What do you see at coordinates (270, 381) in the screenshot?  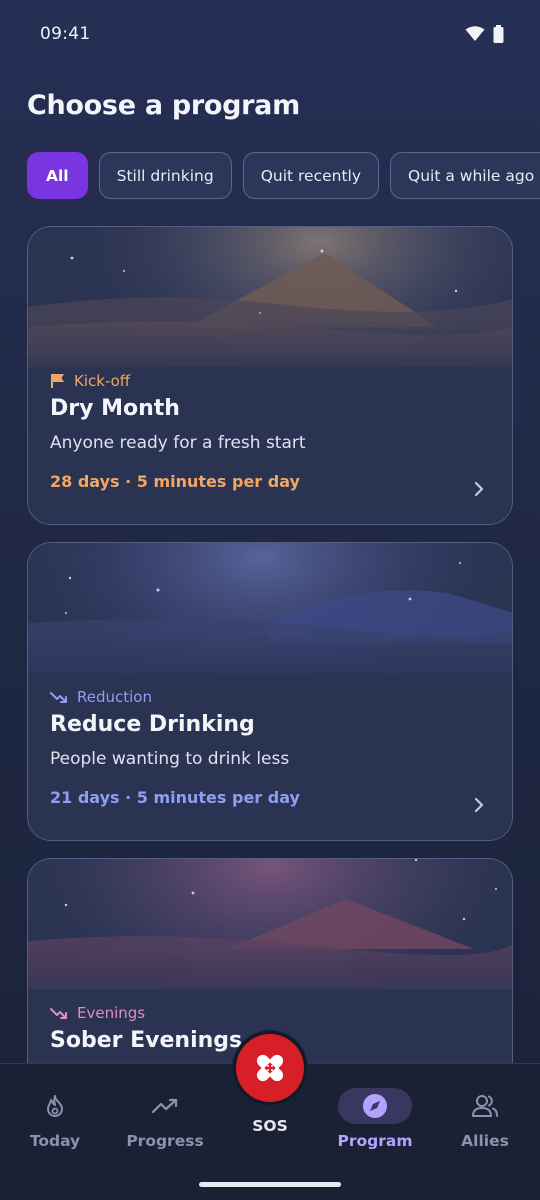 I see `program-tag: Kick-off` at bounding box center [270, 381].